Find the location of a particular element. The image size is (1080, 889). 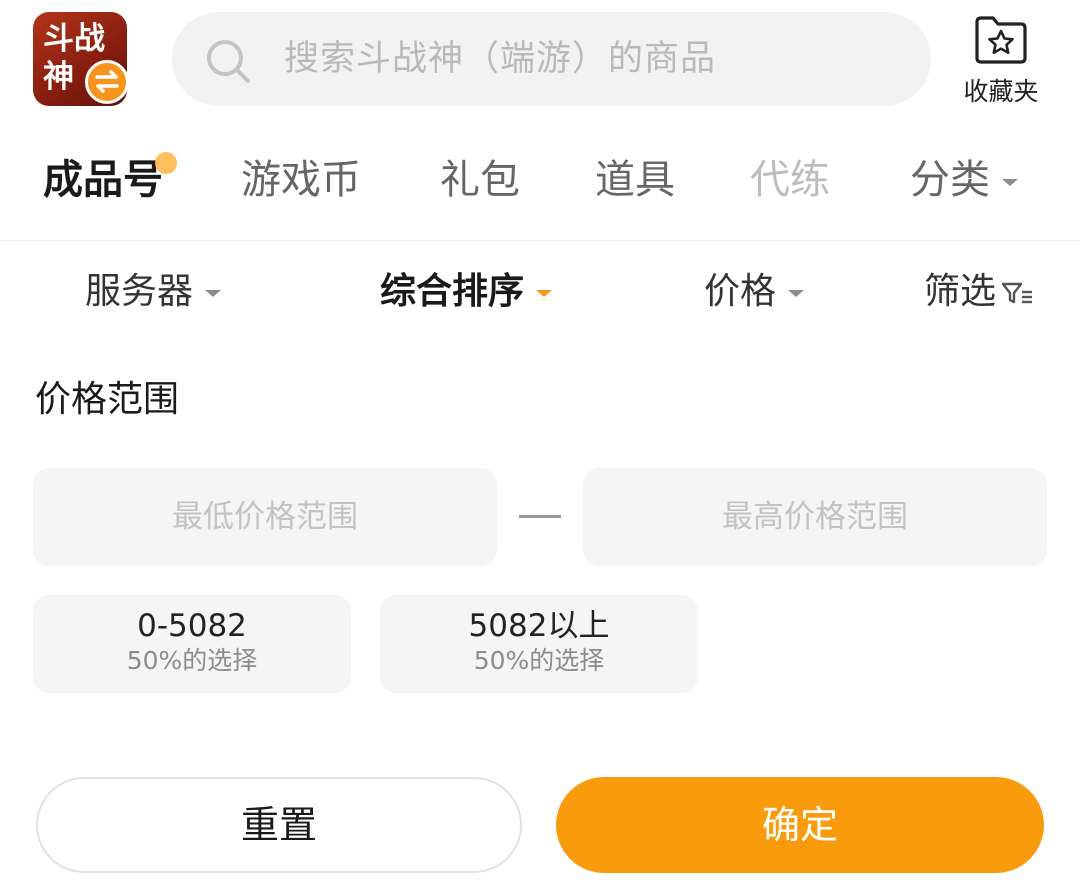

price-chip-high: 5082以上 50%的选择 is located at coordinates (539, 644).